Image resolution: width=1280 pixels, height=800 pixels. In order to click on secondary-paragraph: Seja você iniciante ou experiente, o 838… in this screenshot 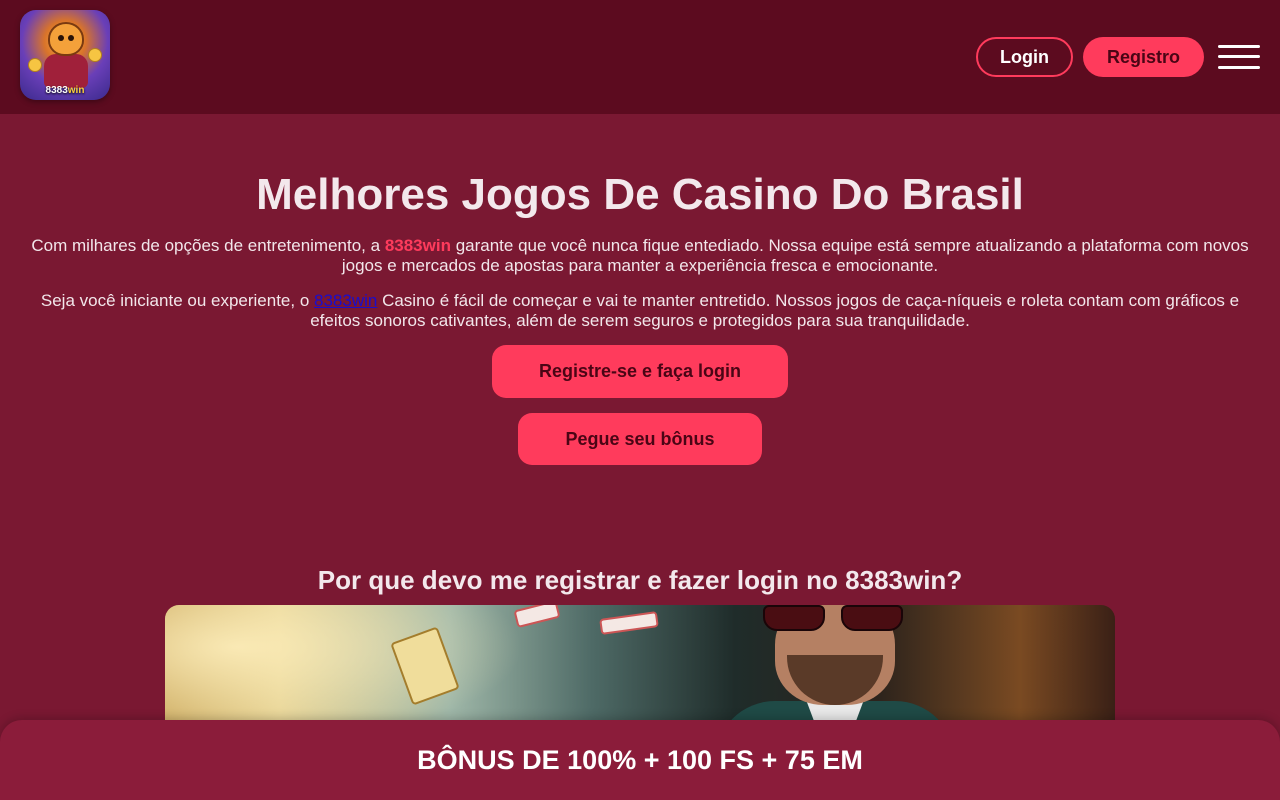, I will do `click(640, 310)`.